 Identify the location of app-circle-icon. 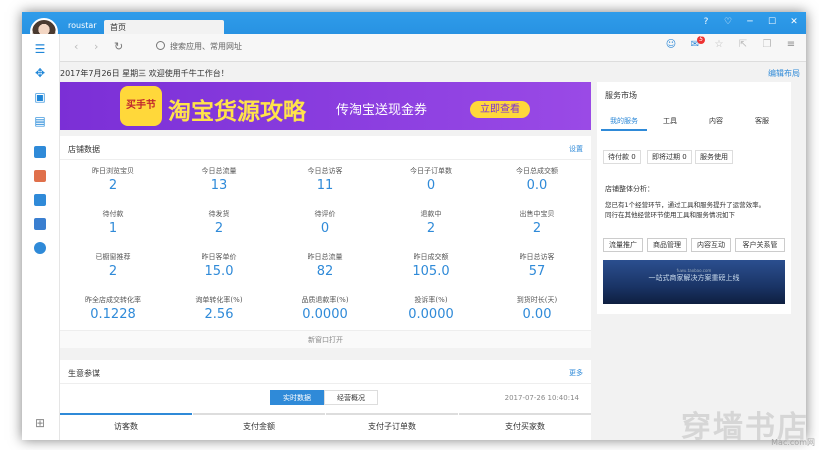
(40, 176).